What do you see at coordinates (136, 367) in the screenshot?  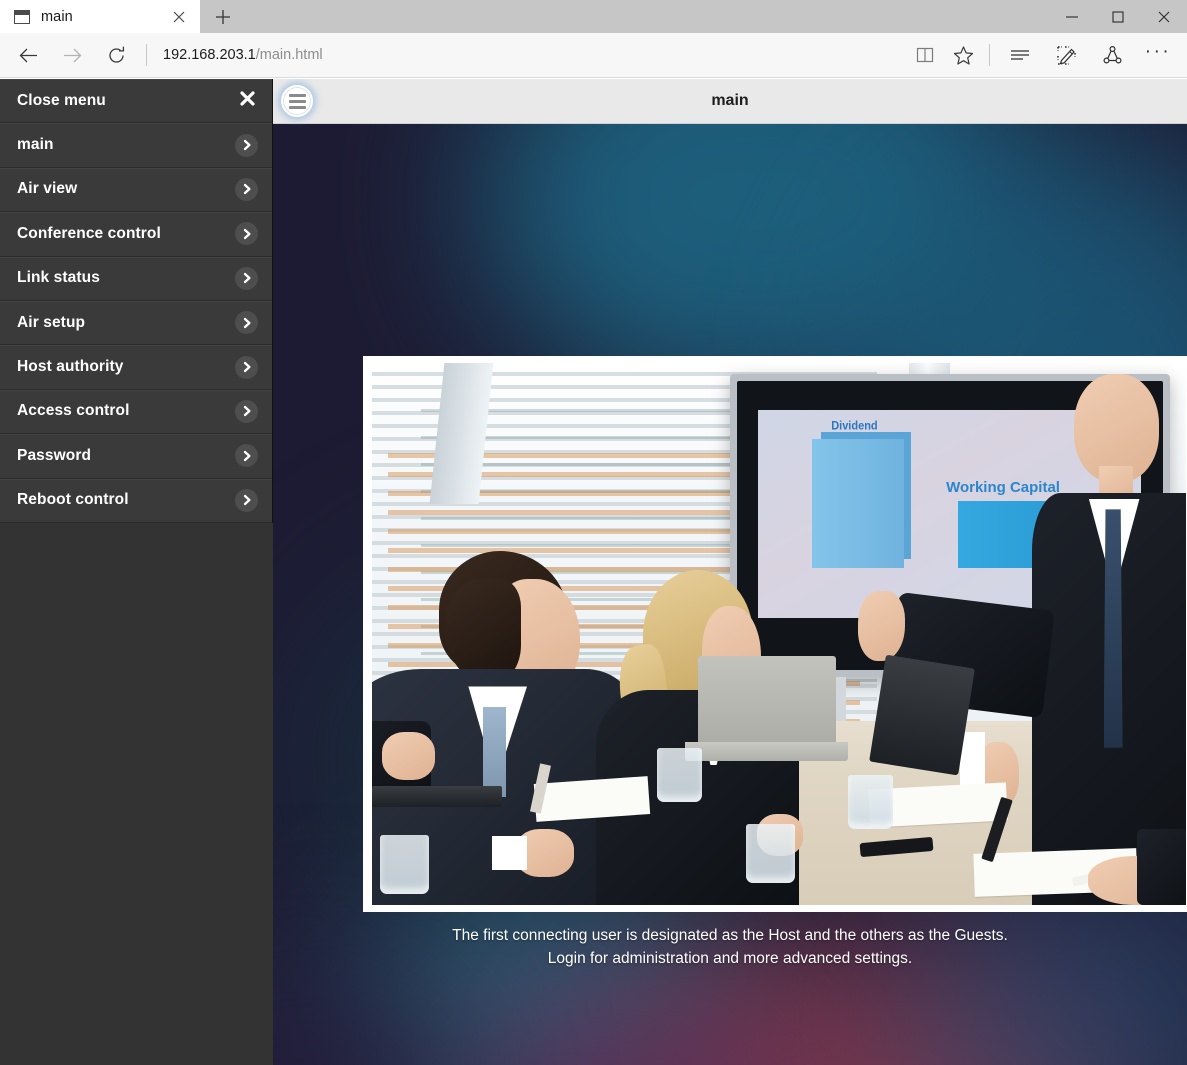 I see `menu-item-host-authority: Host authority` at bounding box center [136, 367].